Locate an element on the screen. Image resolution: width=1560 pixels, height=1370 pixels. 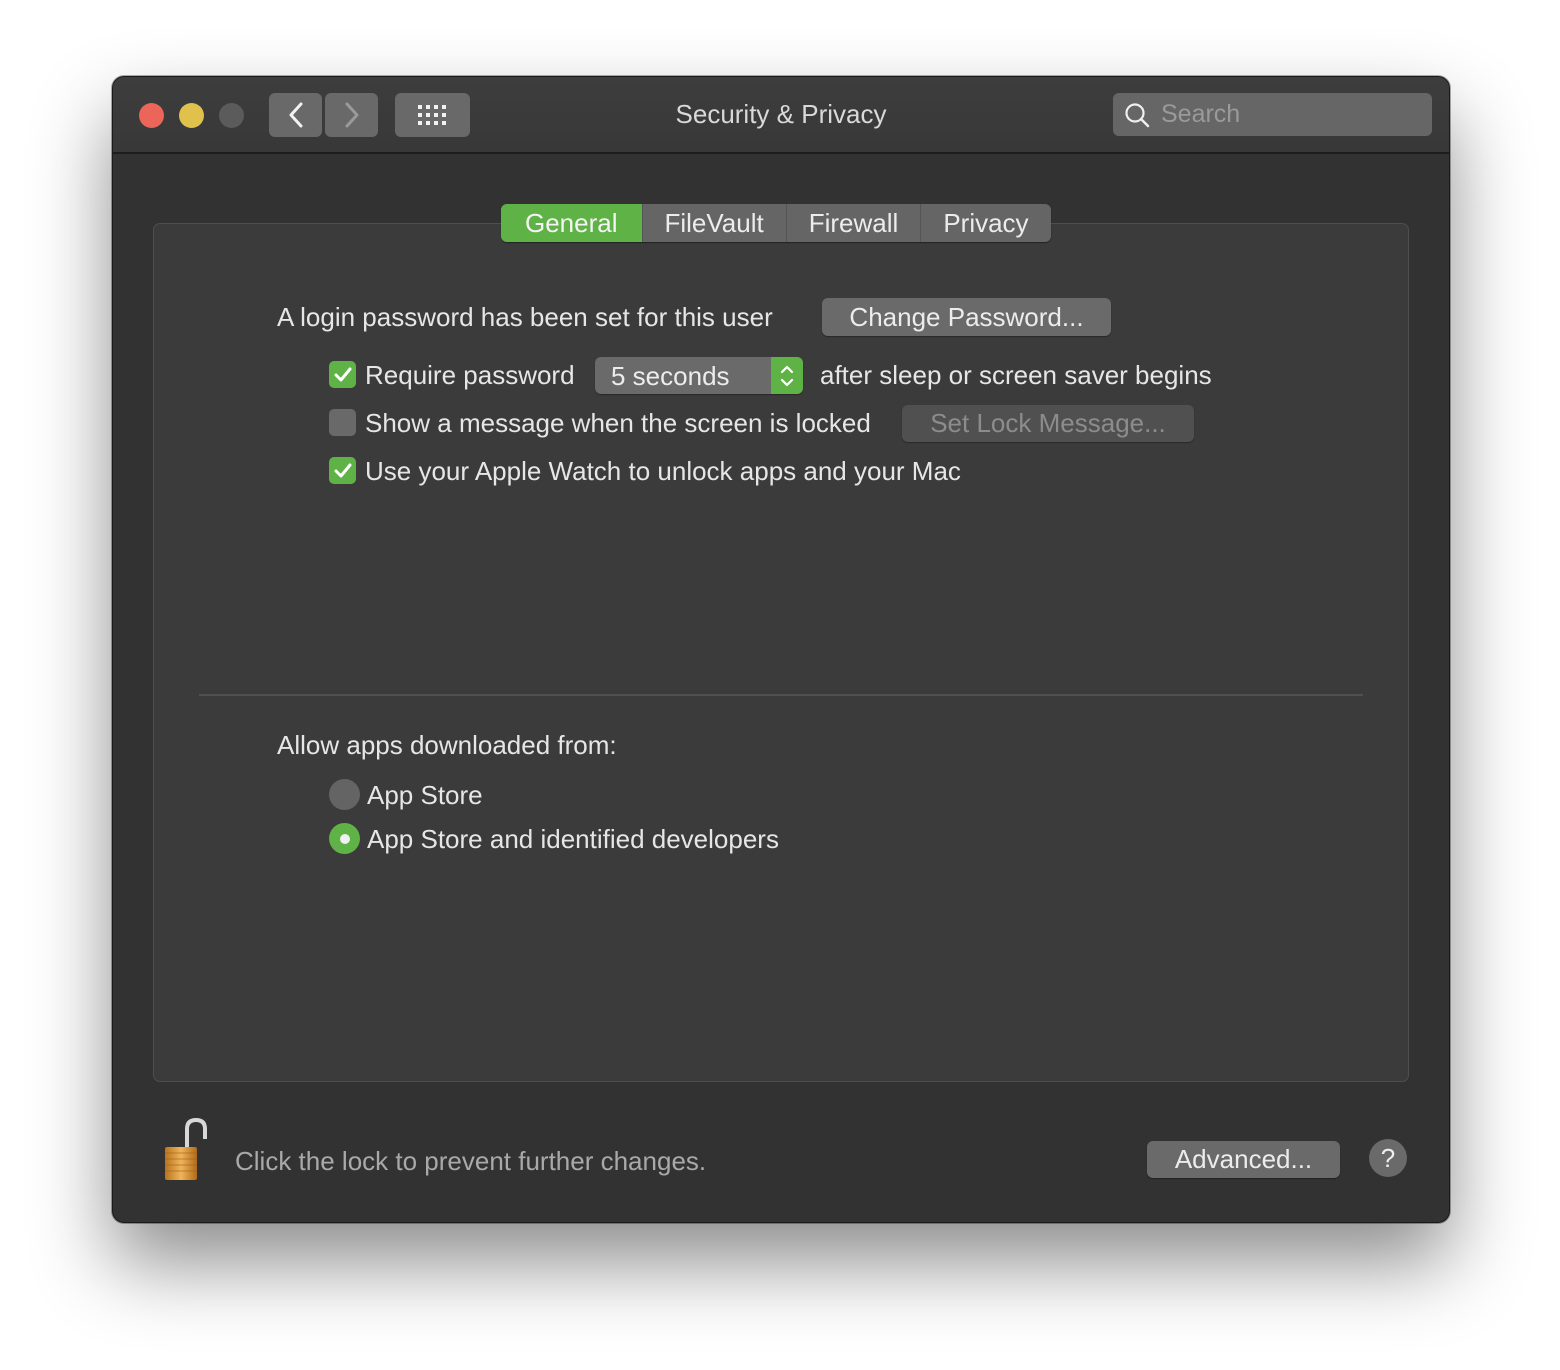
back-button is located at coordinates (295, 115).